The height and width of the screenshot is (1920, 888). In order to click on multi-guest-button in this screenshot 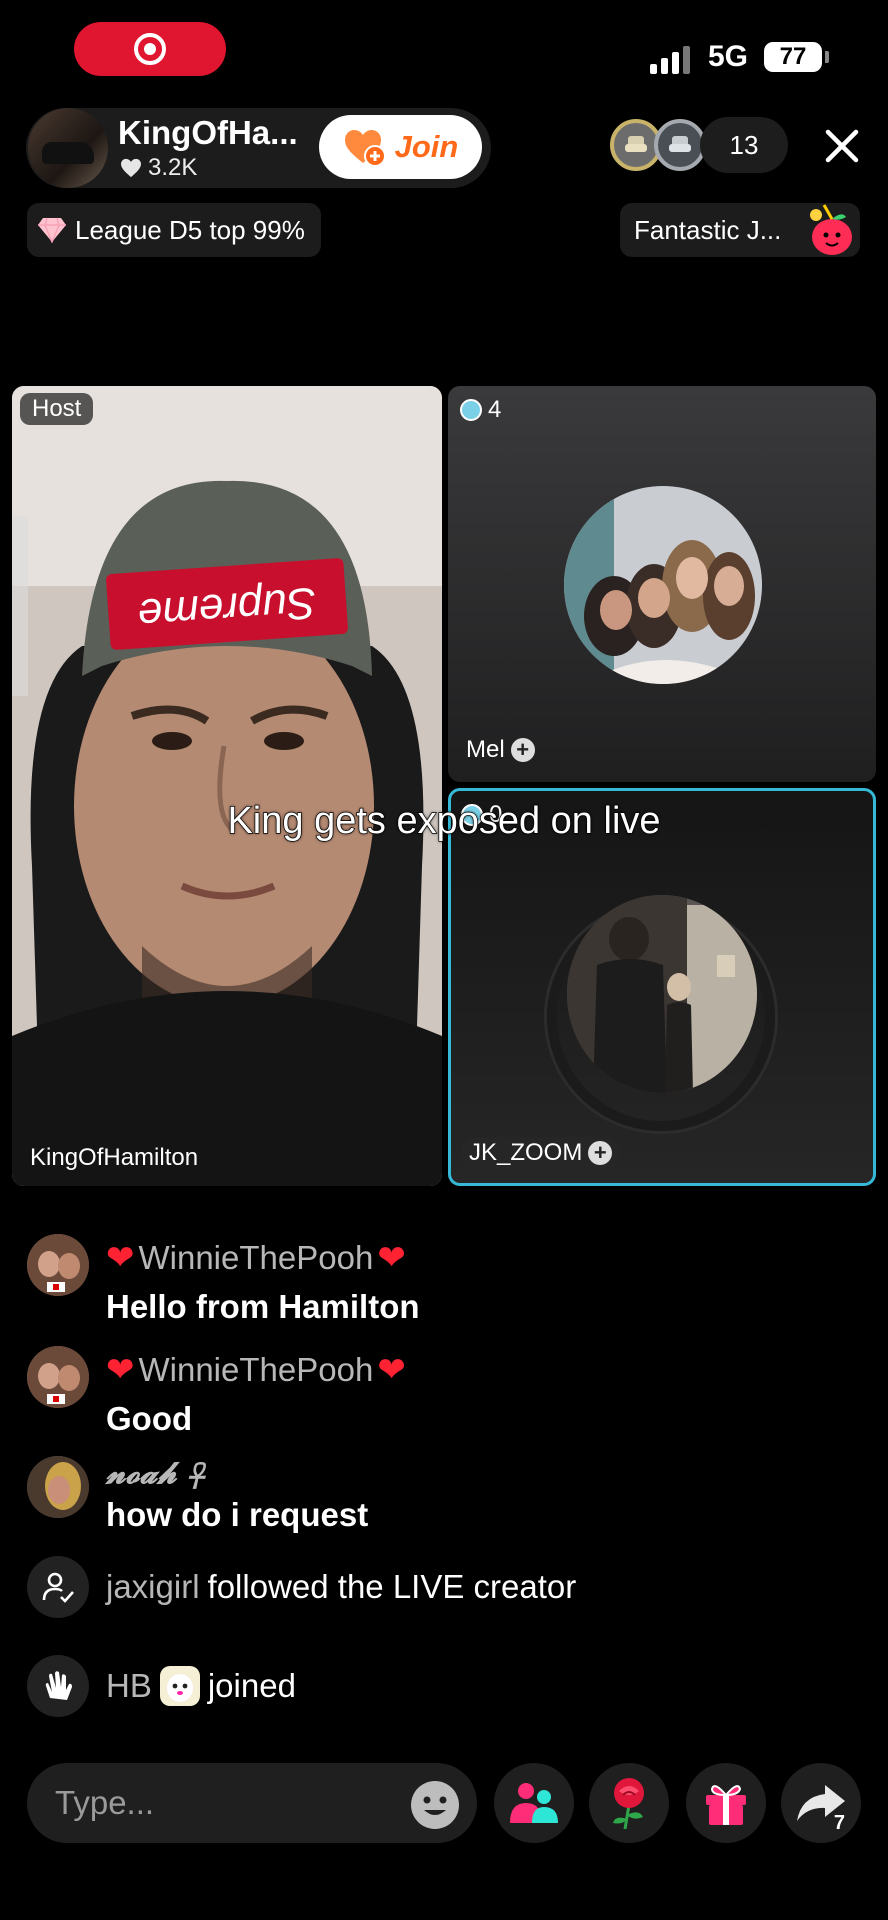, I will do `click(534, 1803)`.